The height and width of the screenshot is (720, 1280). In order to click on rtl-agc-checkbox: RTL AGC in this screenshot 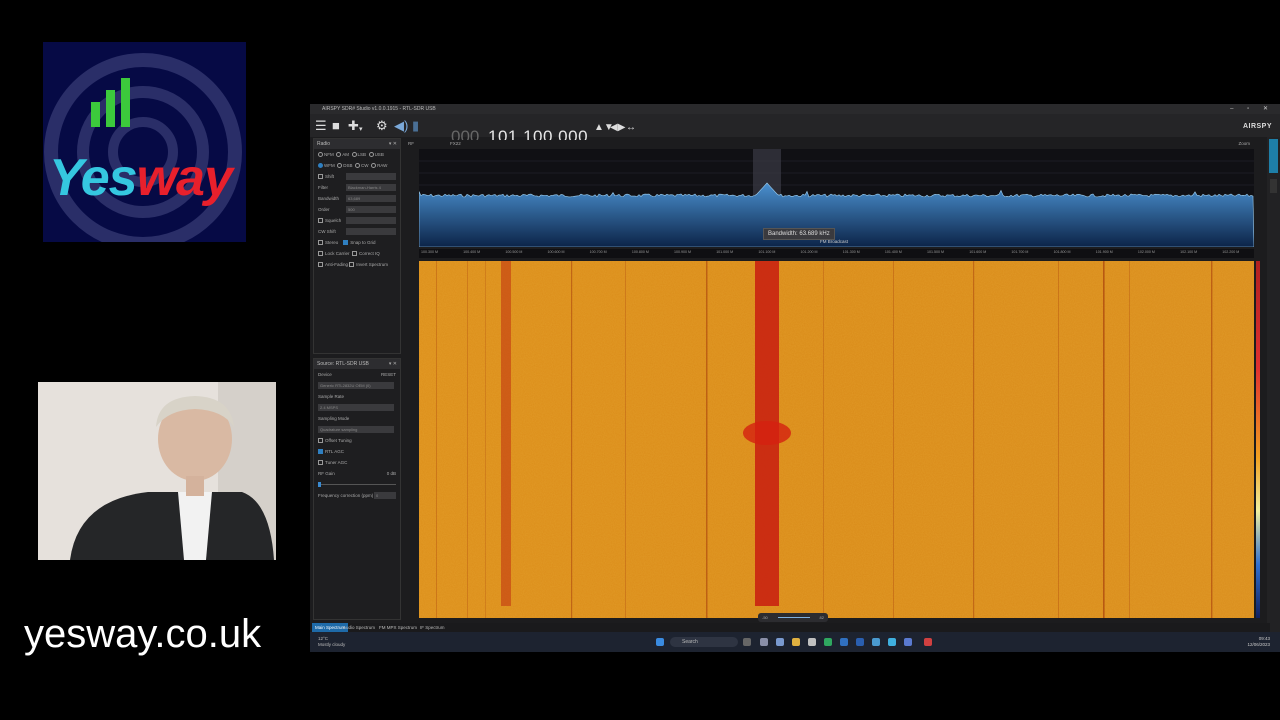, I will do `click(357, 451)`.